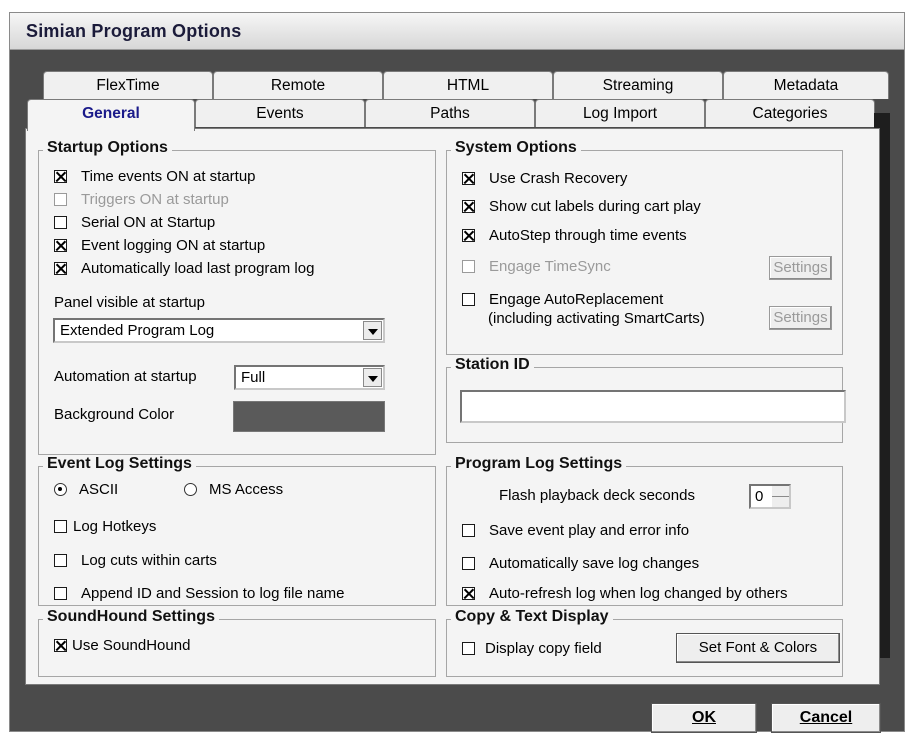 The image size is (905, 733). What do you see at coordinates (550, 266) in the screenshot?
I see `timesync-label: Engage TimeSync` at bounding box center [550, 266].